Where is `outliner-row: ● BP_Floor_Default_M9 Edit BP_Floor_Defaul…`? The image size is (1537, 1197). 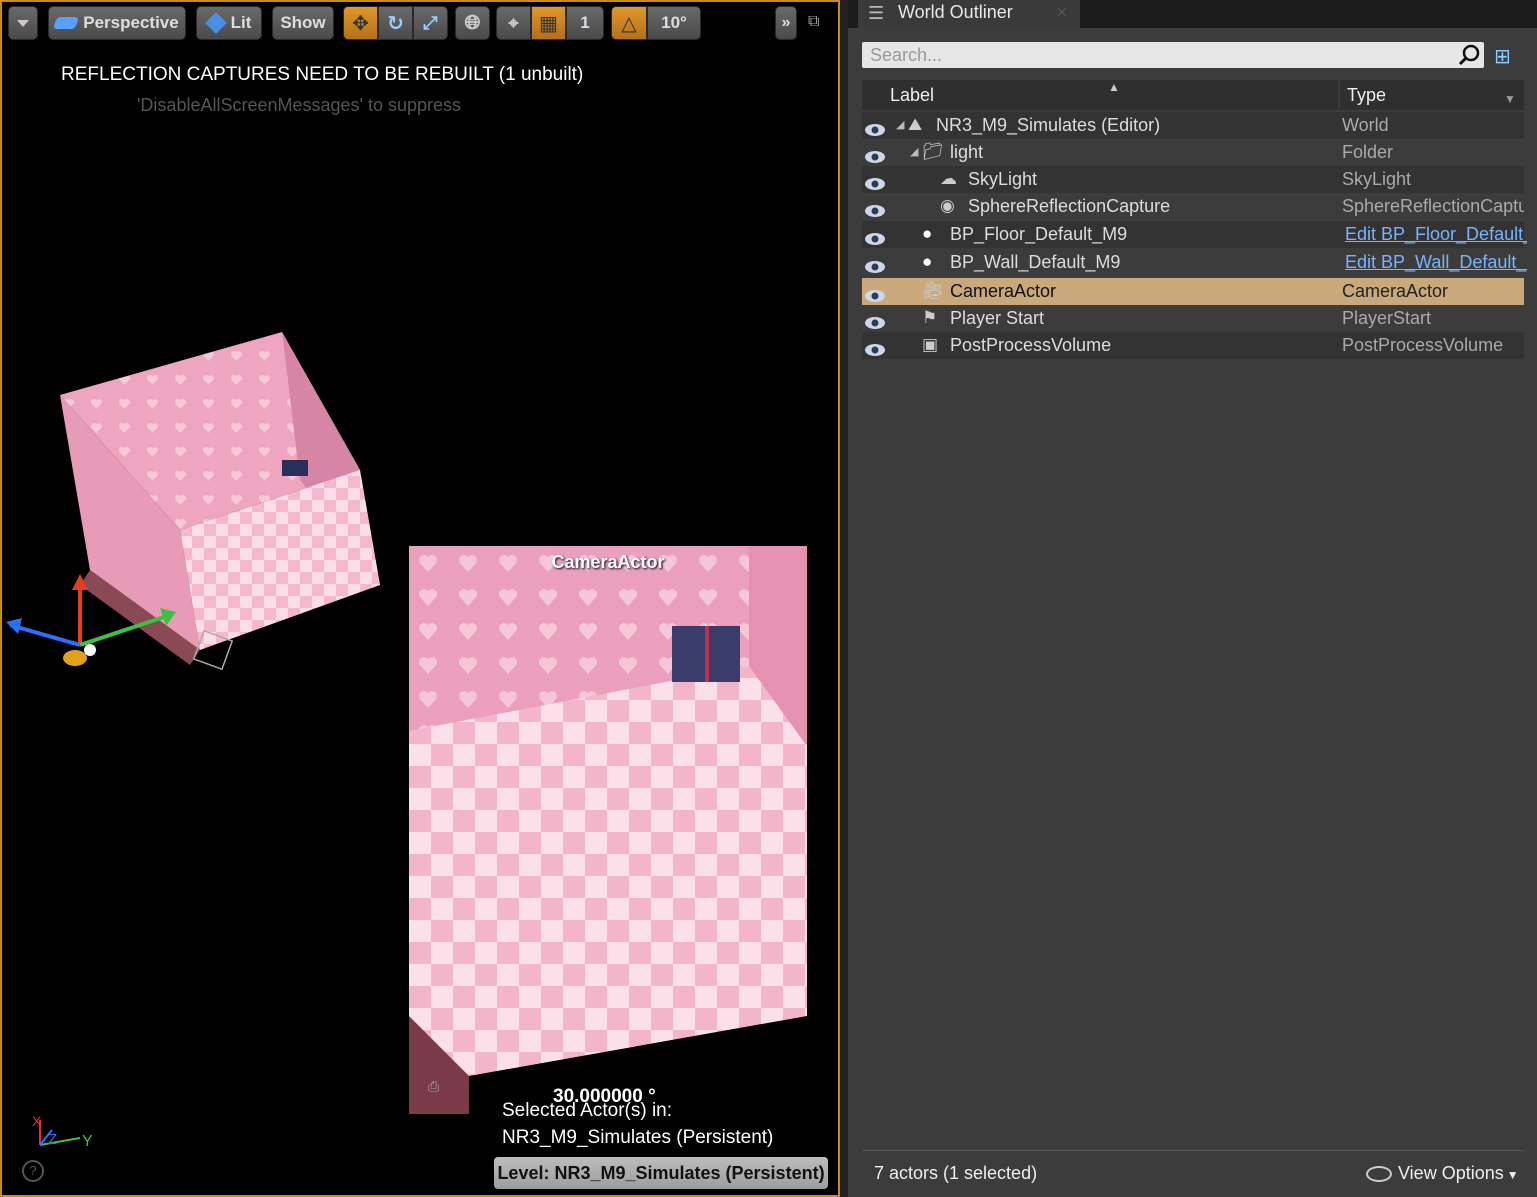
outliner-row: ● BP_Floor_Default_M9 Edit BP_Floor_Defaul… is located at coordinates (1194, 234).